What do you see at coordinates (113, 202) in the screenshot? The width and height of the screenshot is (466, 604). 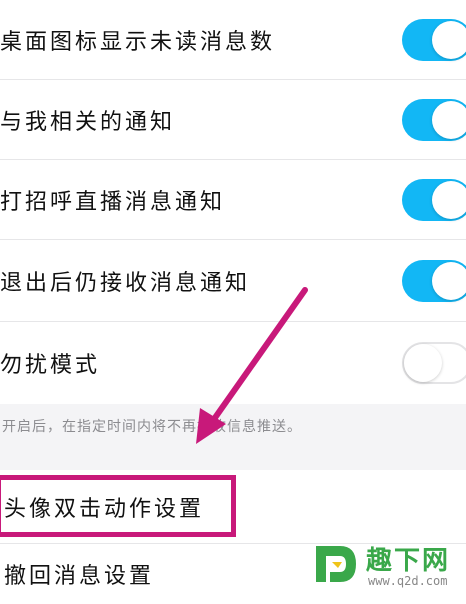 I see `setting-label: 打招呼直播消息通知` at bounding box center [113, 202].